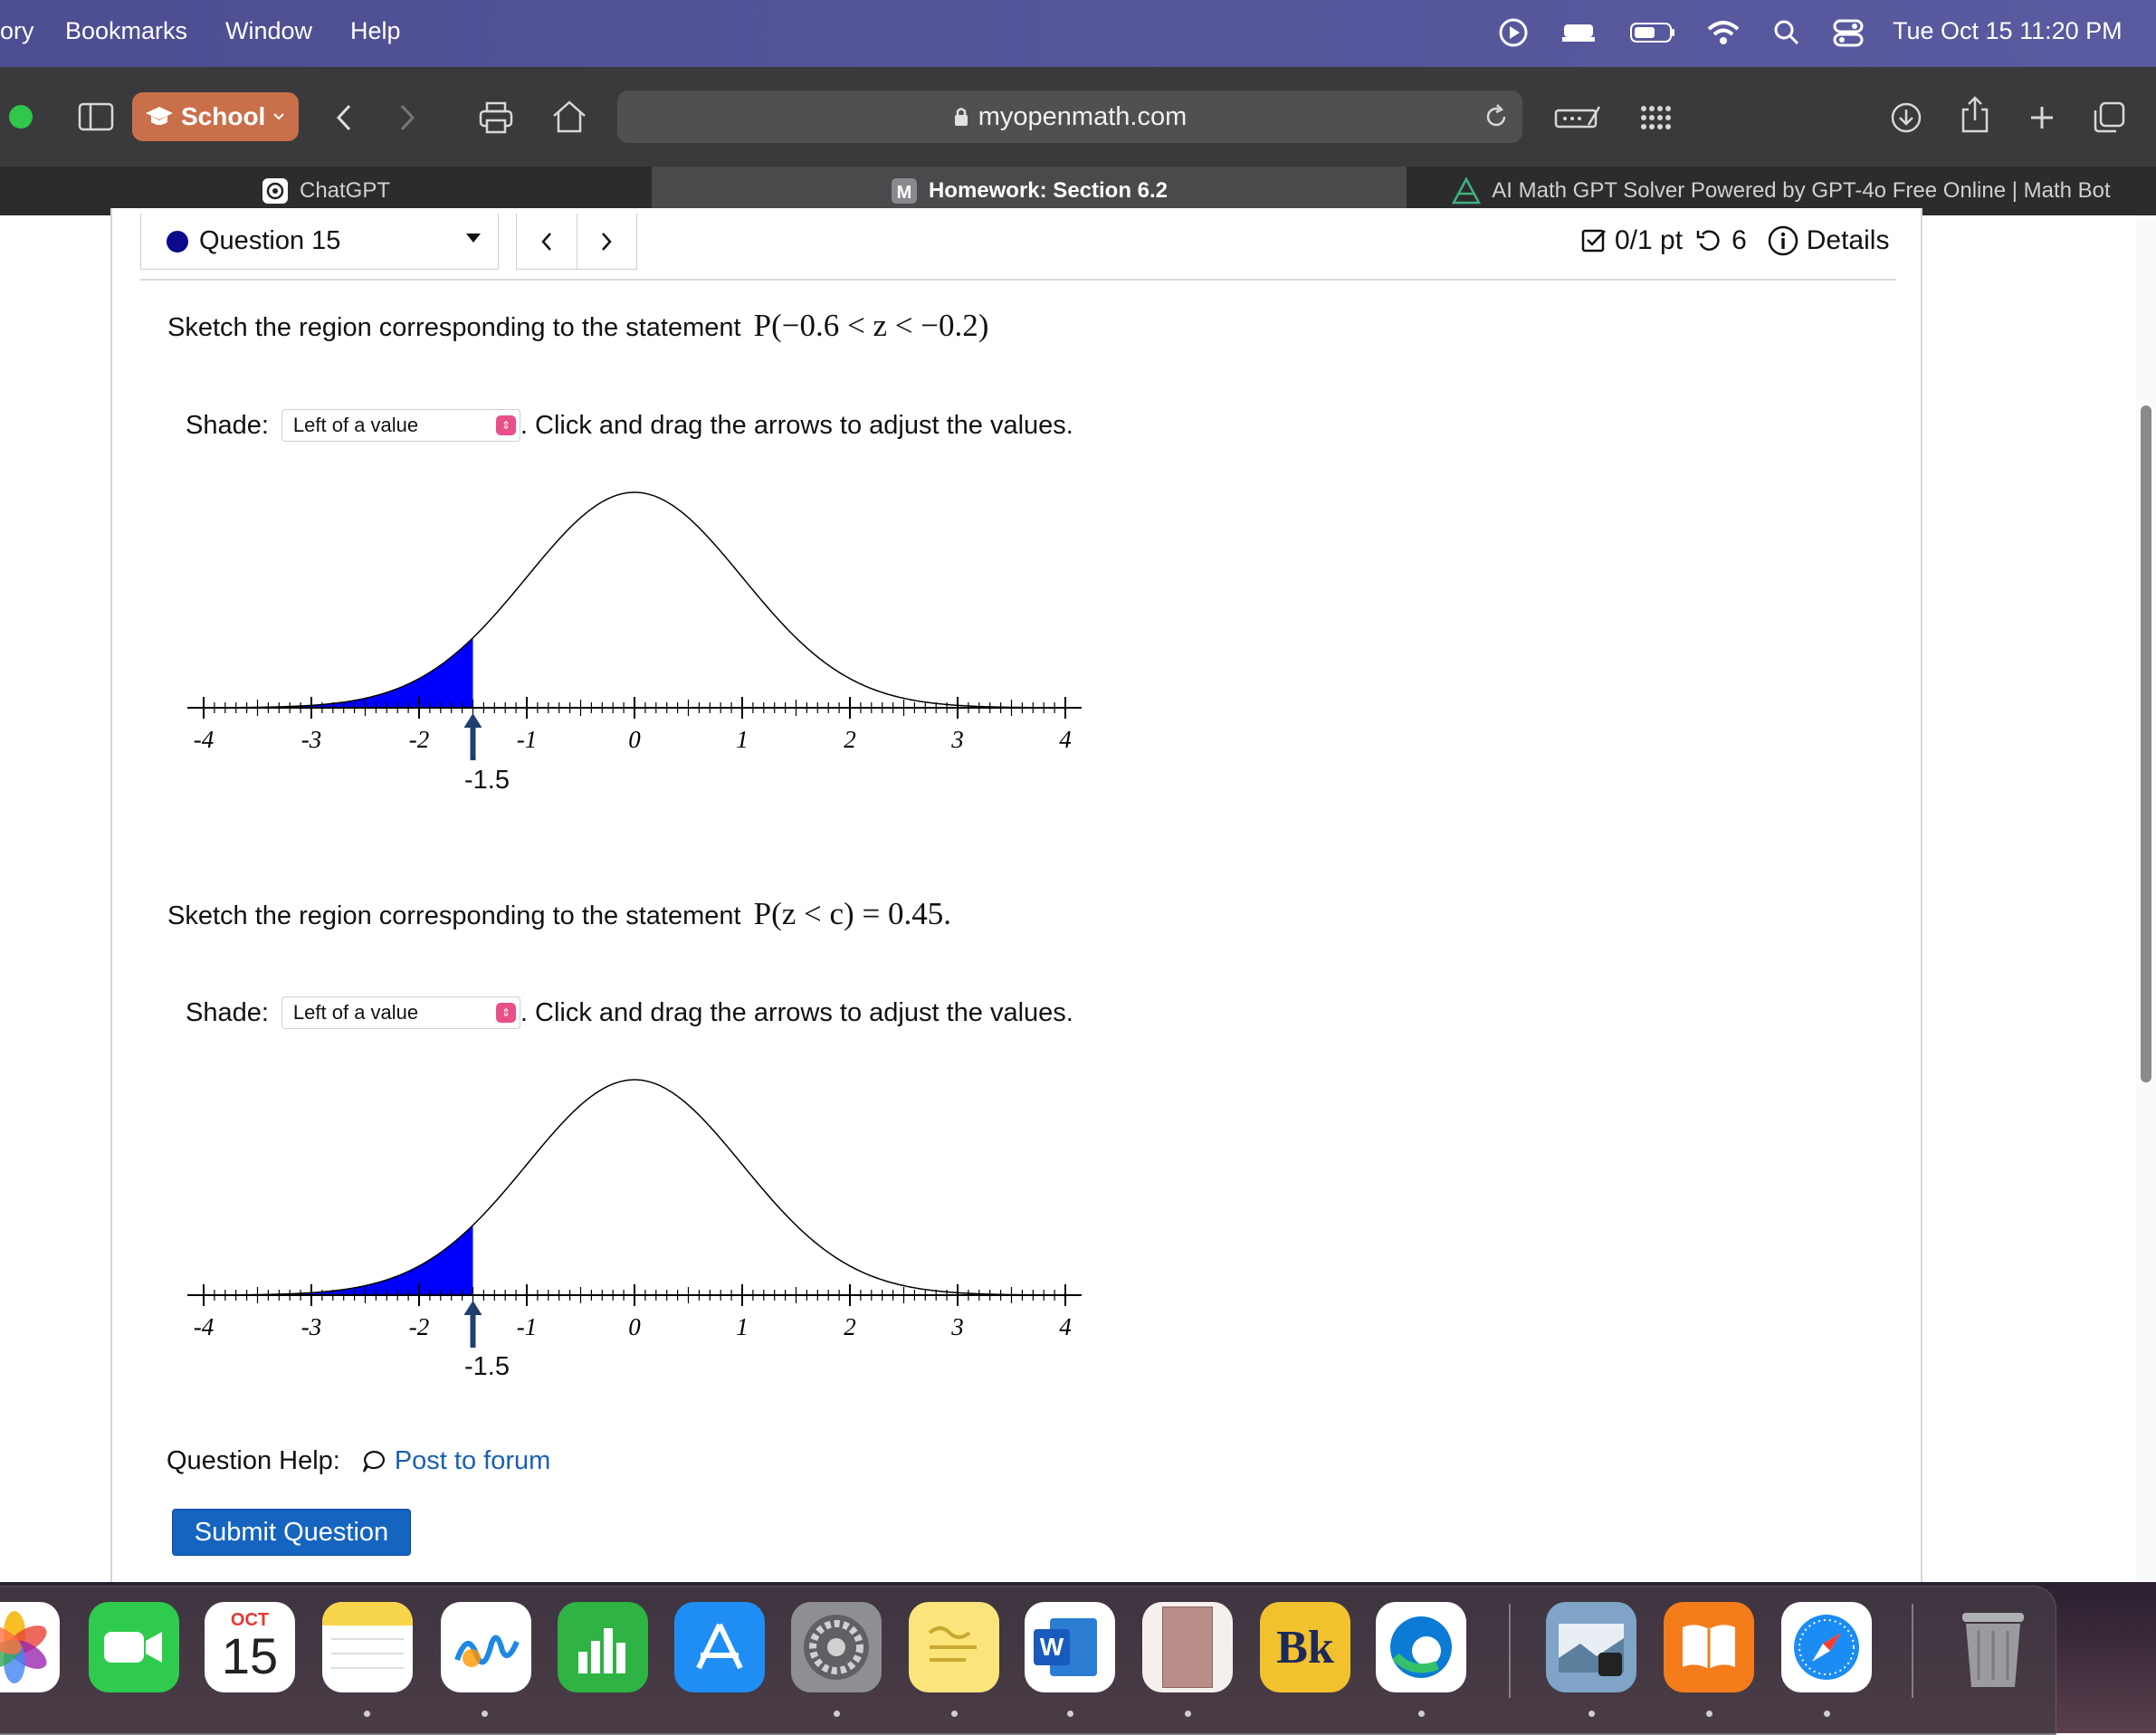 This screenshot has width=2156, height=1735. Describe the element at coordinates (852, 914) in the screenshot. I see `math-statement: P(z < c) = 0.45.` at that location.